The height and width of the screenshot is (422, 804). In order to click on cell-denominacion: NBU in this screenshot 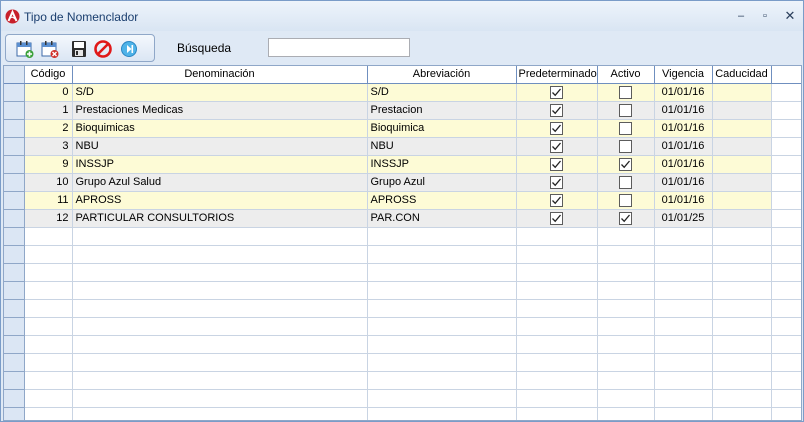, I will do `click(220, 146)`.